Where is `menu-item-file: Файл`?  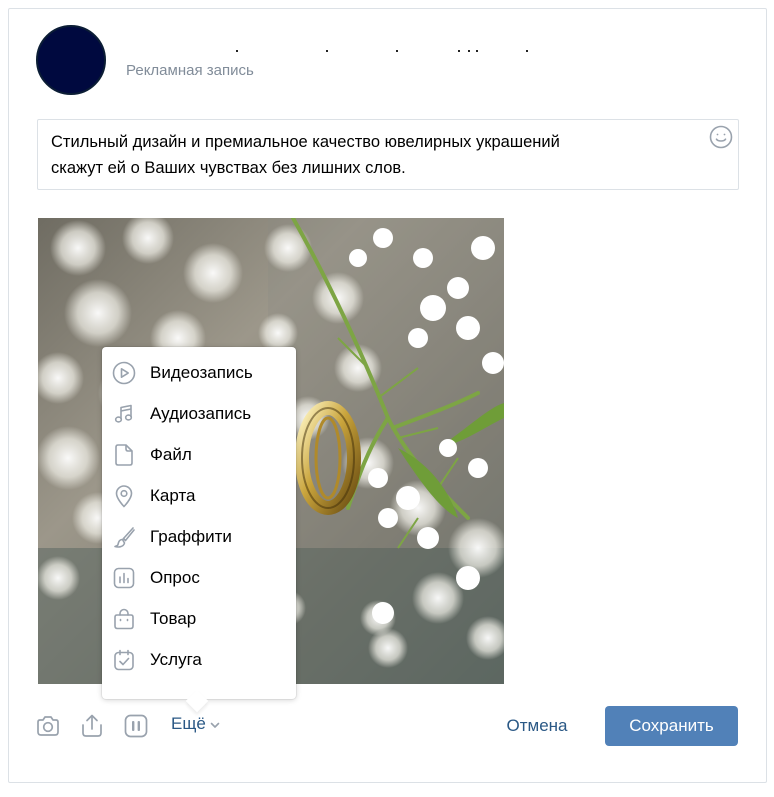
menu-item-file: Файл is located at coordinates (199, 455).